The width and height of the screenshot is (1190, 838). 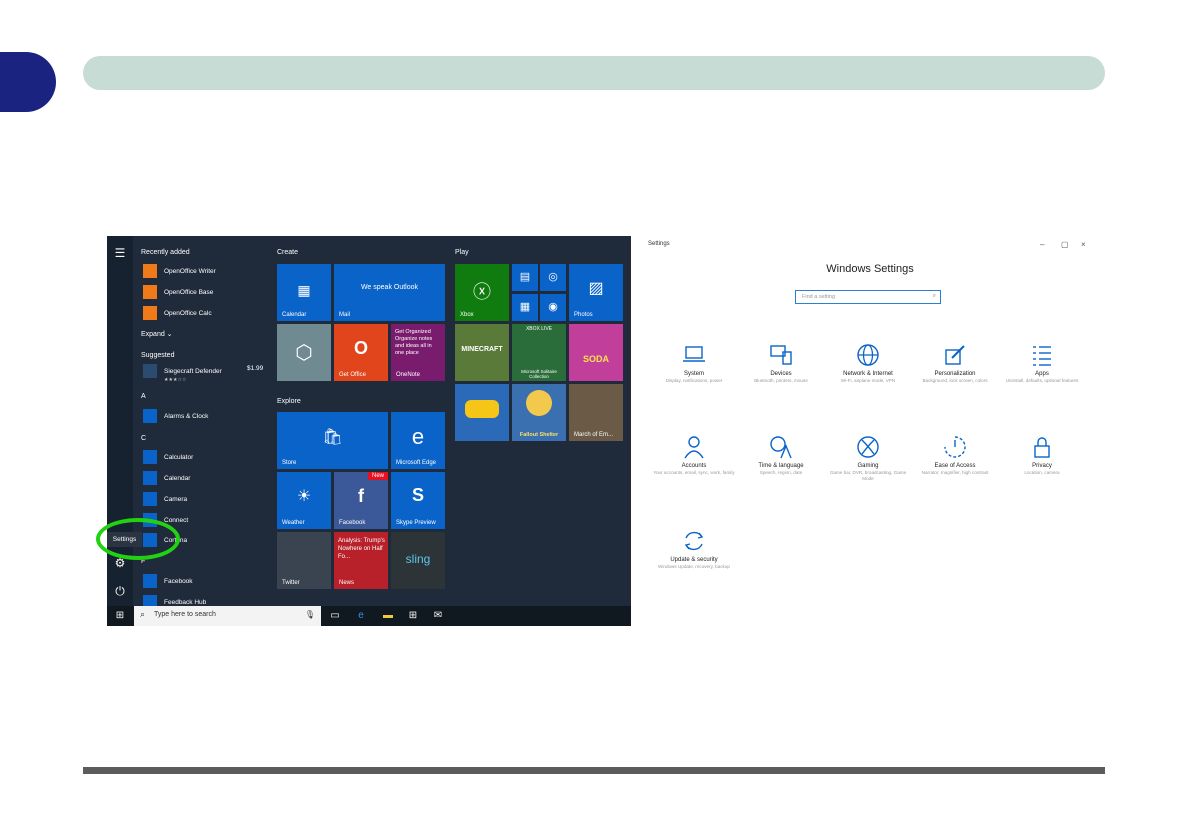 I want to click on app-facebook: Facebook, so click(x=168, y=581).